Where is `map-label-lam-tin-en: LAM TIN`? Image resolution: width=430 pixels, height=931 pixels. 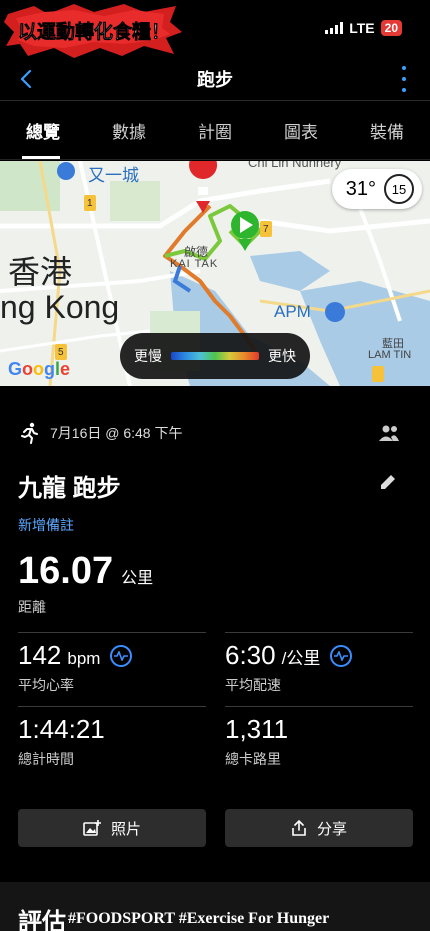
map-label-lam-tin-en: LAM TIN is located at coordinates (390, 355).